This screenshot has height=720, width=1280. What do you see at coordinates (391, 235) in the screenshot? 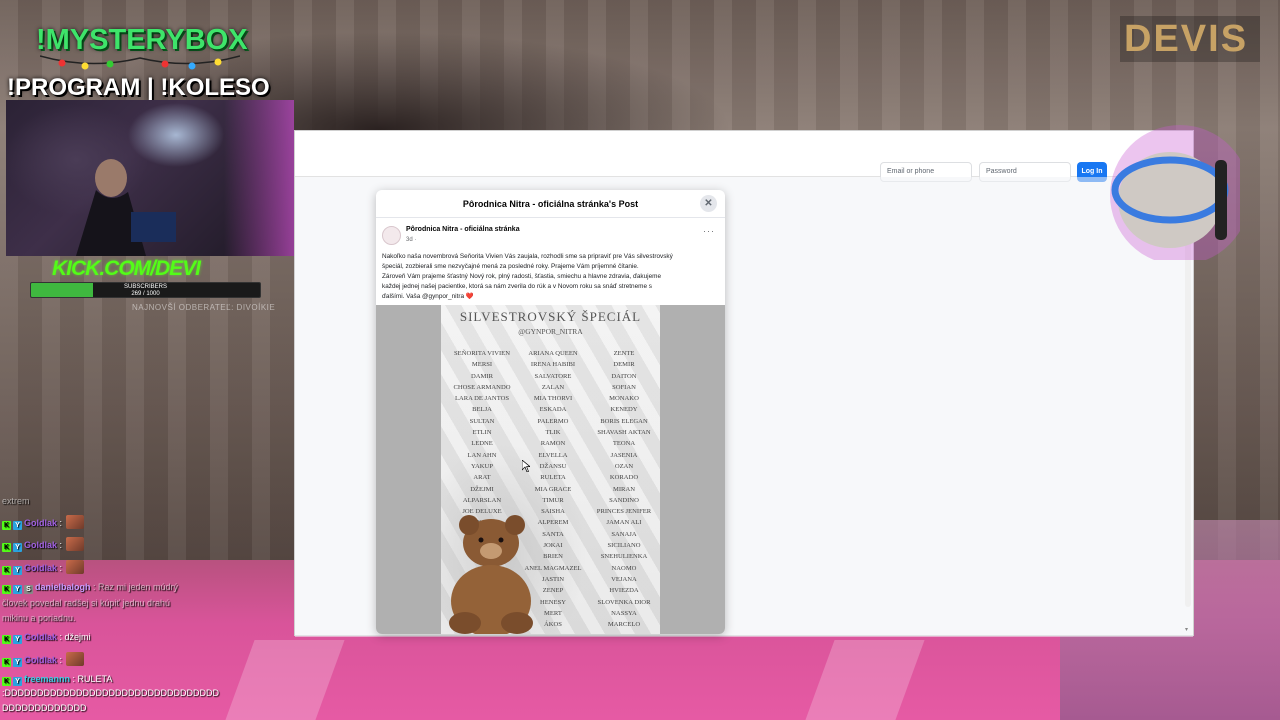
I see `page-avatar` at bounding box center [391, 235].